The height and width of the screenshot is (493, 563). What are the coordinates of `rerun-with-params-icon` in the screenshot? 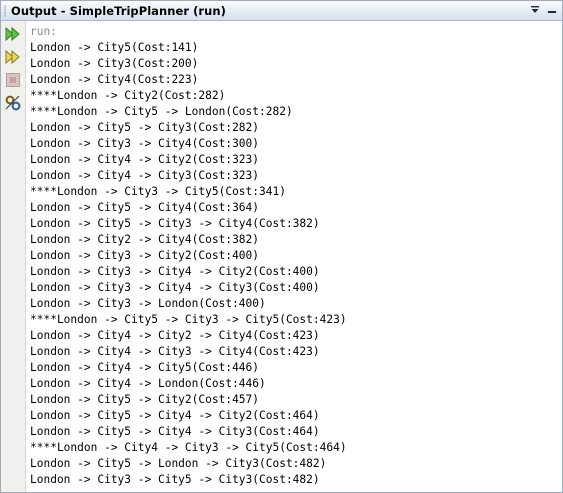 It's located at (12, 57).